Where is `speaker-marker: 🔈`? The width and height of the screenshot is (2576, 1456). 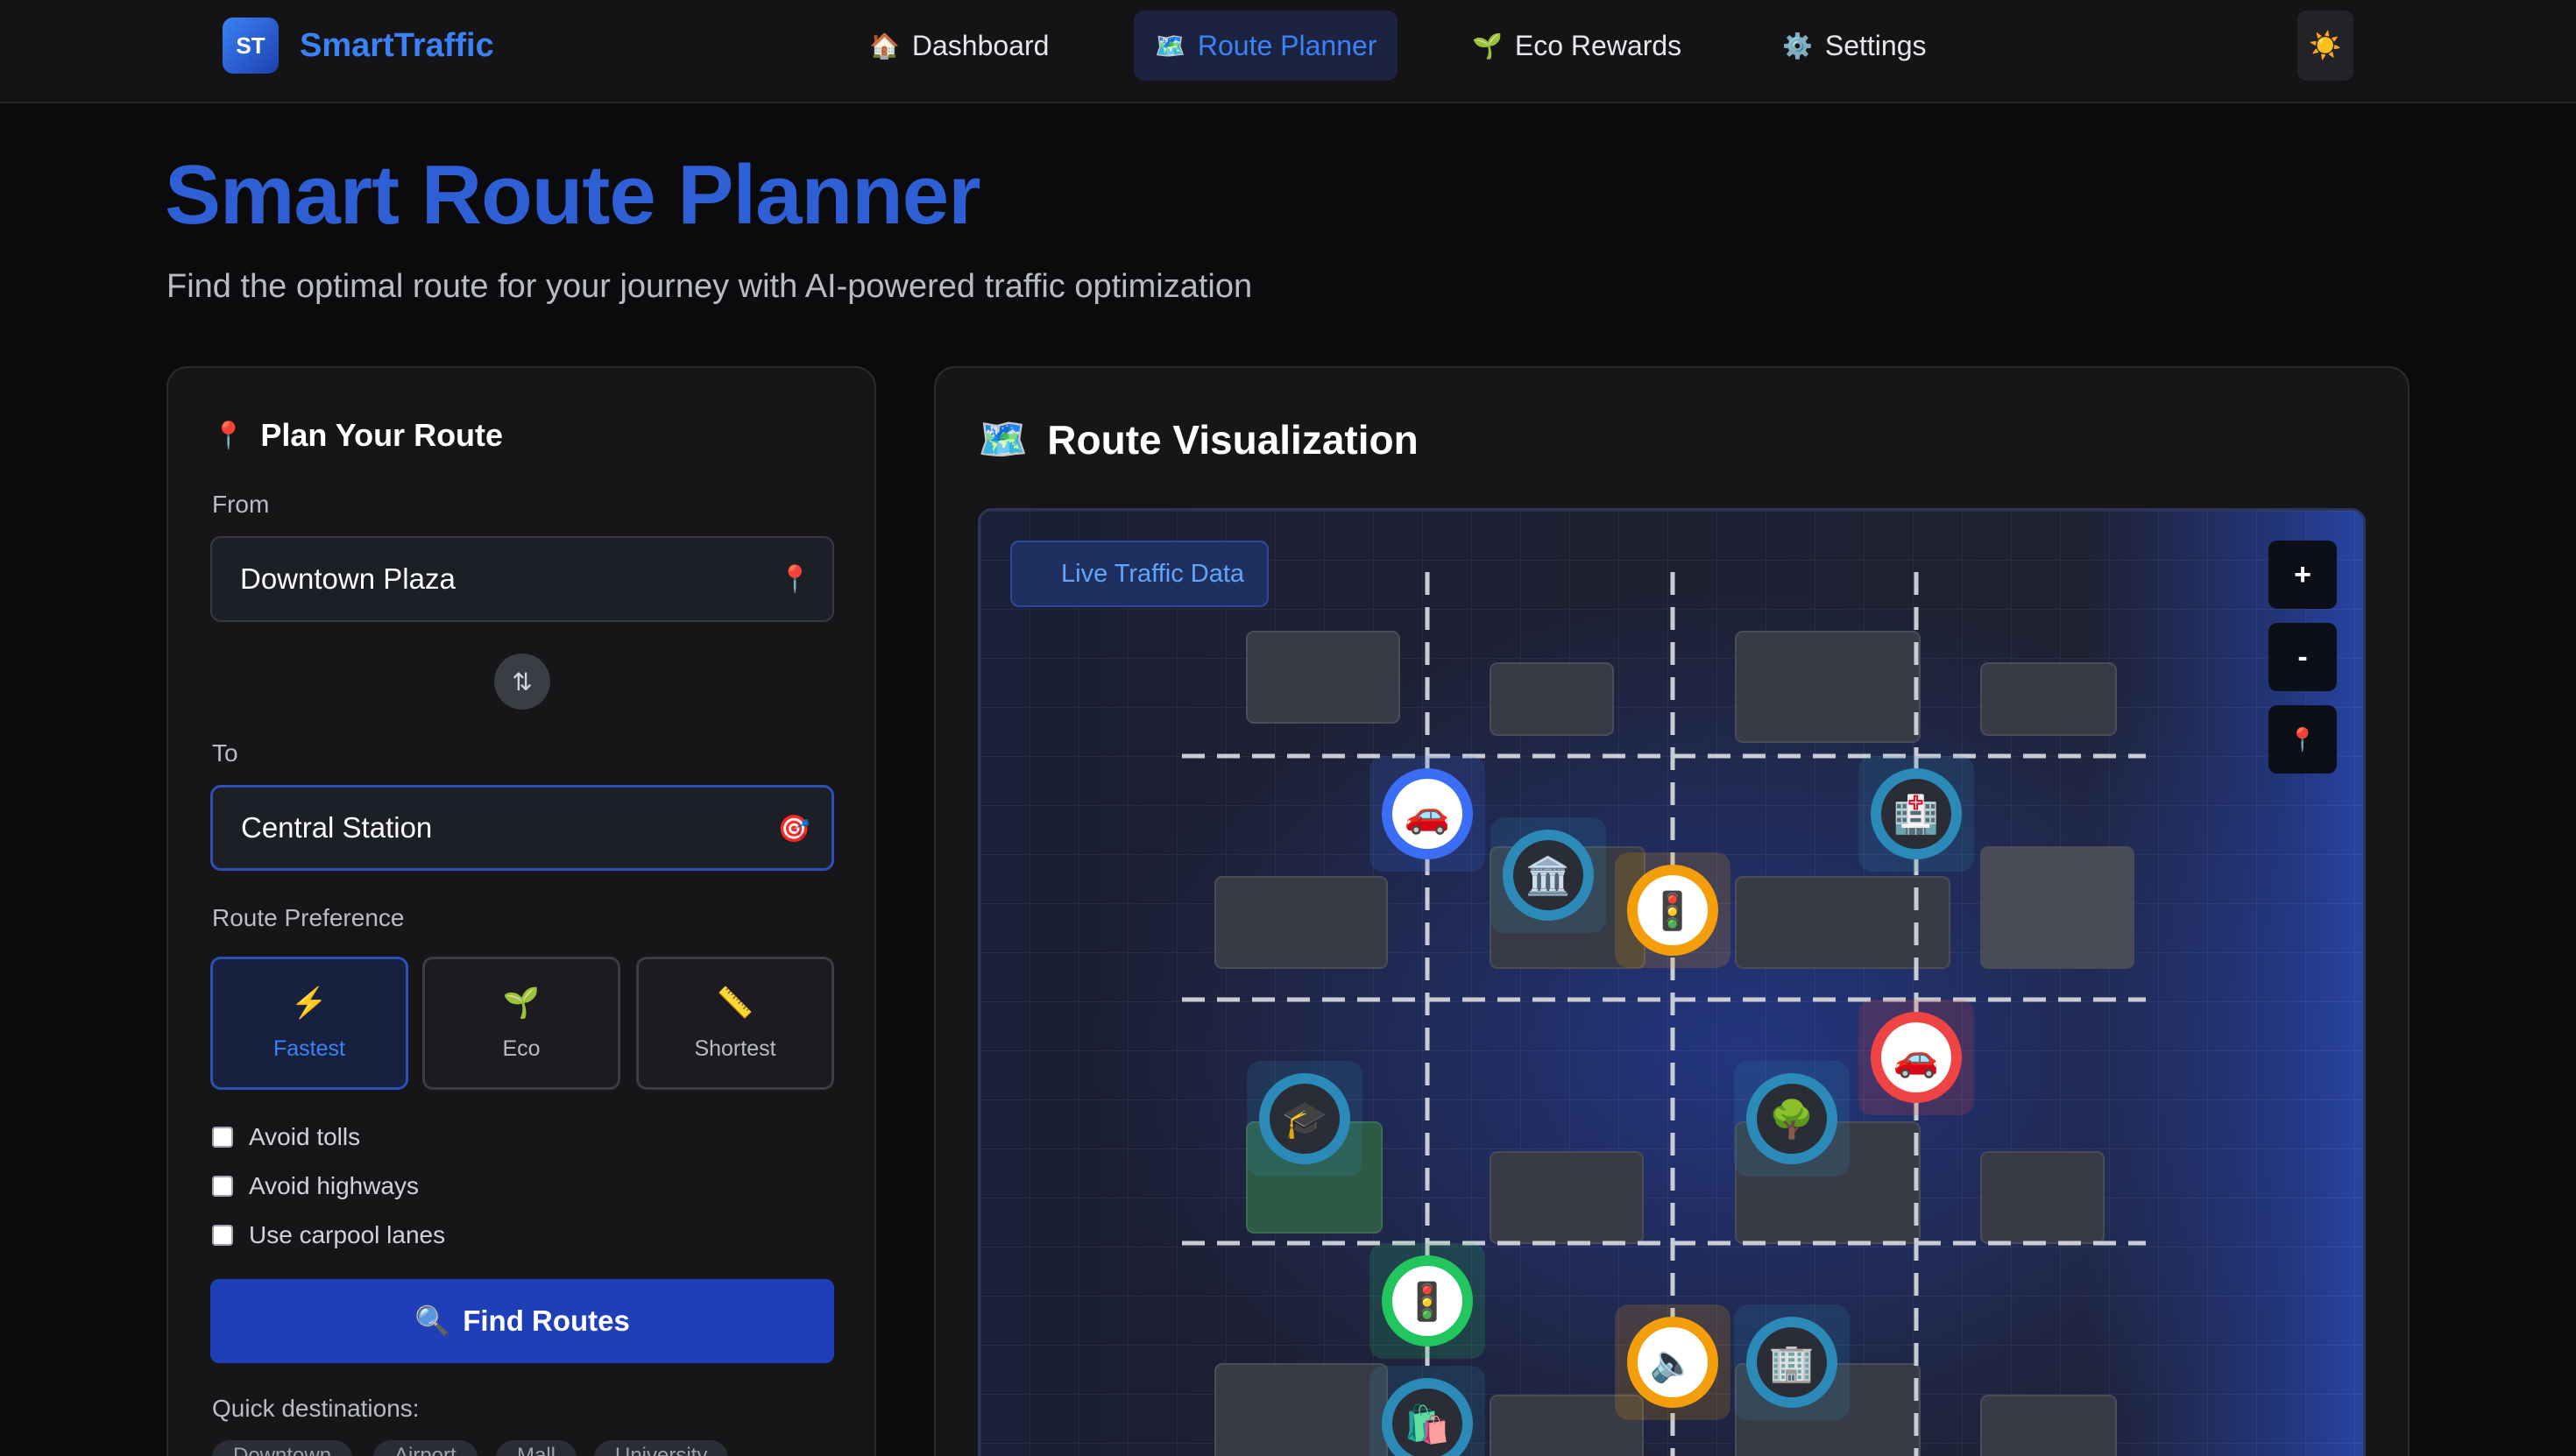 speaker-marker: 🔈 is located at coordinates (1672, 1362).